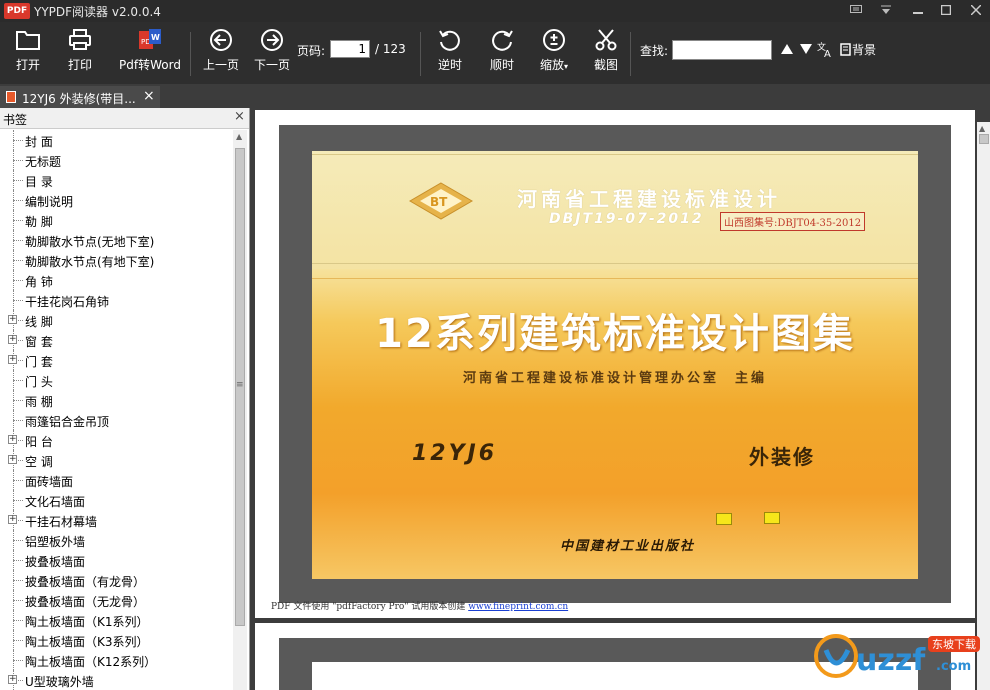  Describe the element at coordinates (116, 280) in the screenshot. I see `bookmark-item: 角 铈` at that location.